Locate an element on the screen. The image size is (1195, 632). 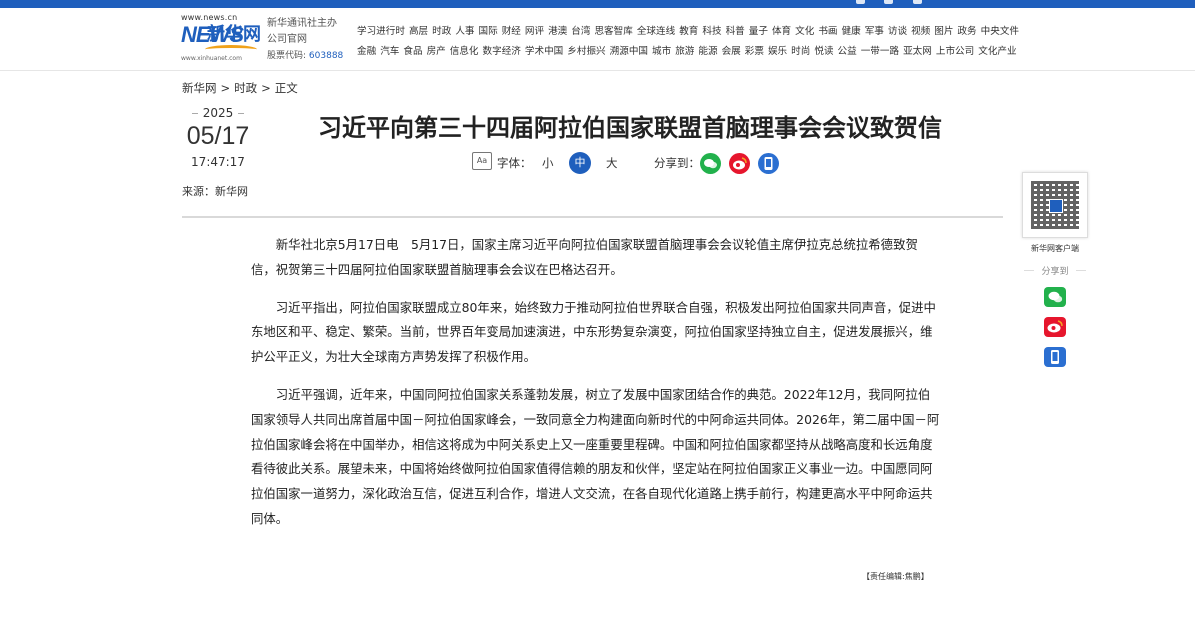
nav-item: 高层 is located at coordinates (418, 31).